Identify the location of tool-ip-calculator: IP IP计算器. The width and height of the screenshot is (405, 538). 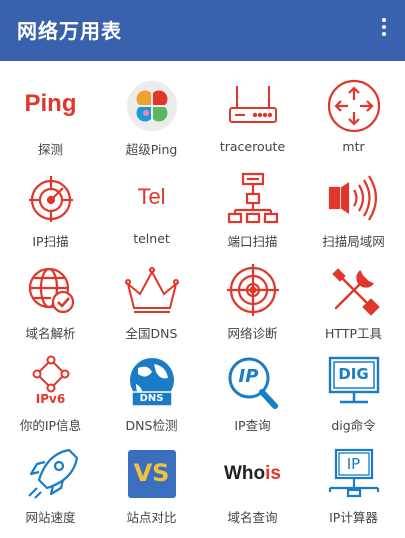
(353, 490).